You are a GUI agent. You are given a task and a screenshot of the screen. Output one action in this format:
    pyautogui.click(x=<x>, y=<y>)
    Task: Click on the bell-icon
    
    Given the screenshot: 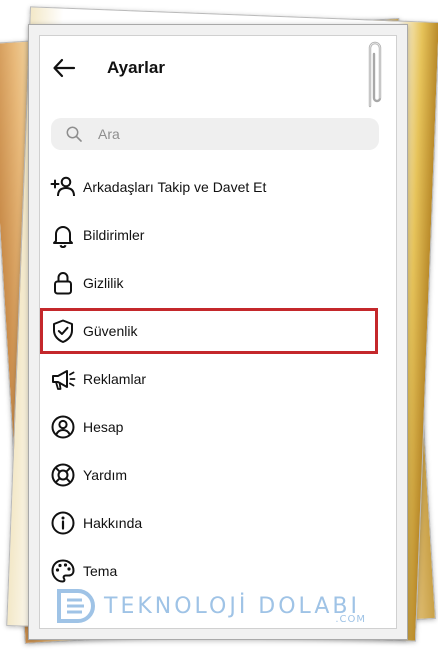 What is the action you would take?
    pyautogui.click(x=63, y=235)
    